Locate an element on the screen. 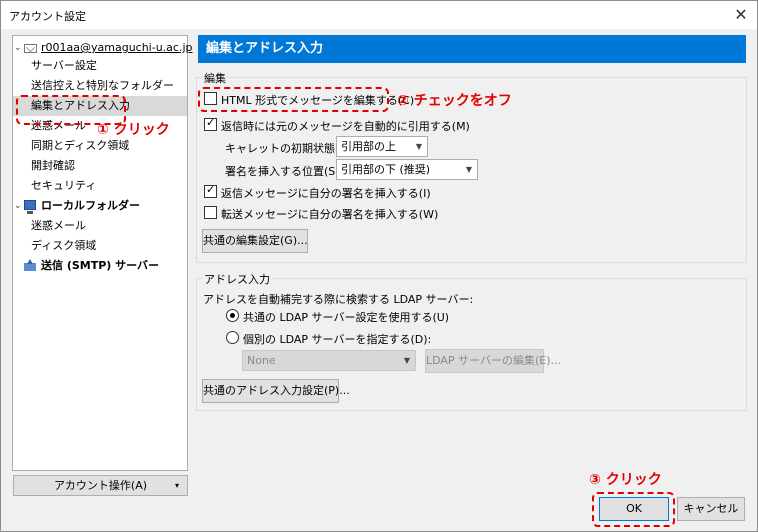  tree-item-copies-folders: 送信控えと特別なフォルダー is located at coordinates (100, 86).